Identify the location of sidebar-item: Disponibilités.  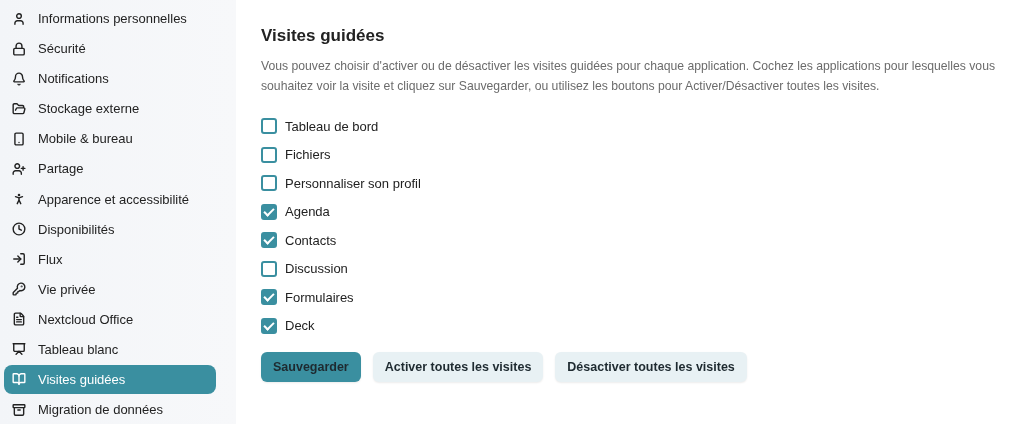
(110, 229).